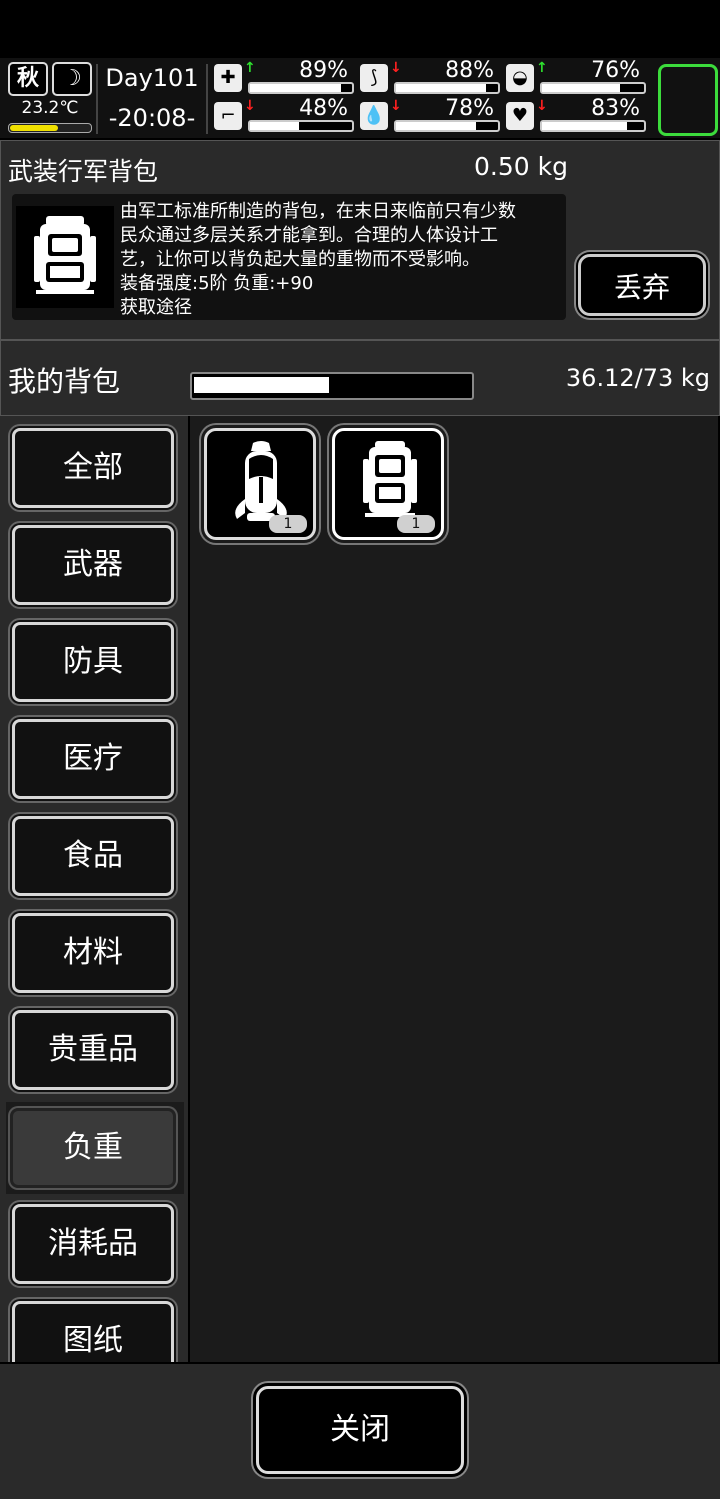 Image resolution: width=720 pixels, height=1499 pixels. I want to click on item-weight: 0.50 kg, so click(521, 166).